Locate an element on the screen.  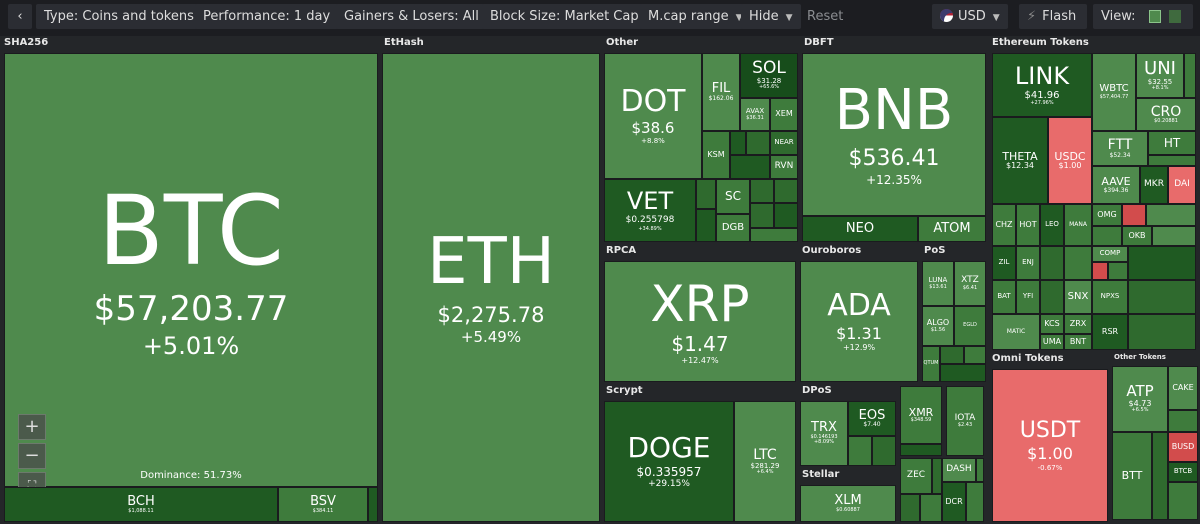
tile-ftt: FTT $52.34 is located at coordinates (1120, 148).